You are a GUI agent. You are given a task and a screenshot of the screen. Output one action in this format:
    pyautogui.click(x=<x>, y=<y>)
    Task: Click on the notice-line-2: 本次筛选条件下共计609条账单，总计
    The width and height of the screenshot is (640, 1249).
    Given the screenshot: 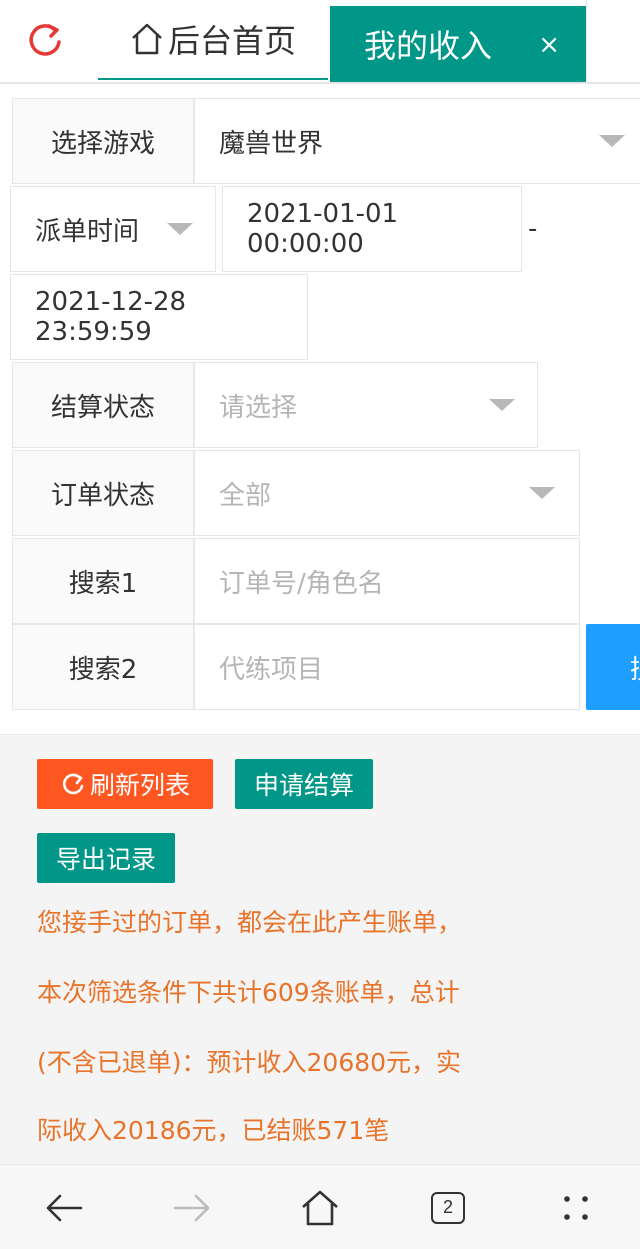 What is the action you would take?
    pyautogui.click(x=248, y=992)
    